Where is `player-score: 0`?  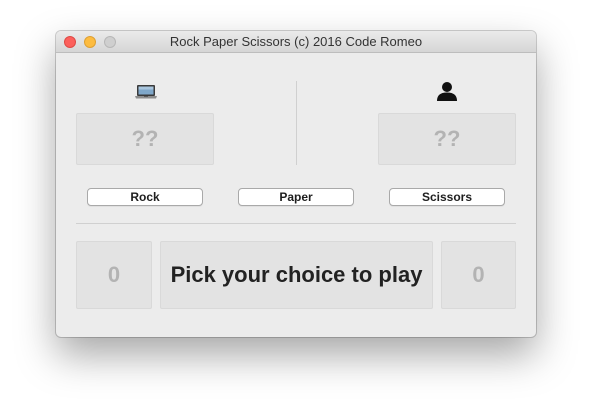 player-score: 0 is located at coordinates (478, 275).